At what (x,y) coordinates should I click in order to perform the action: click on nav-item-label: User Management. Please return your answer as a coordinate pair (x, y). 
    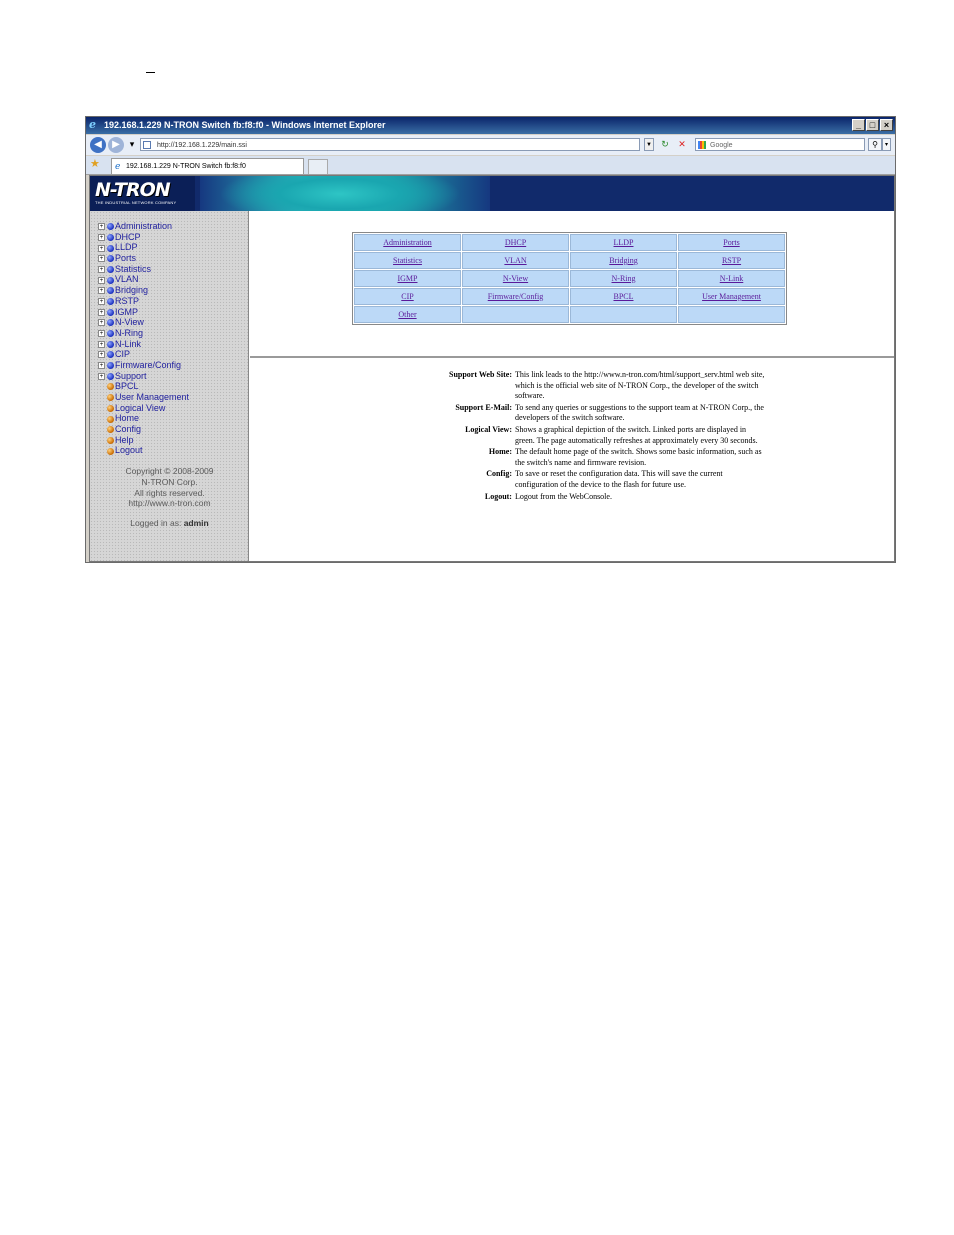
    Looking at the image, I should click on (152, 397).